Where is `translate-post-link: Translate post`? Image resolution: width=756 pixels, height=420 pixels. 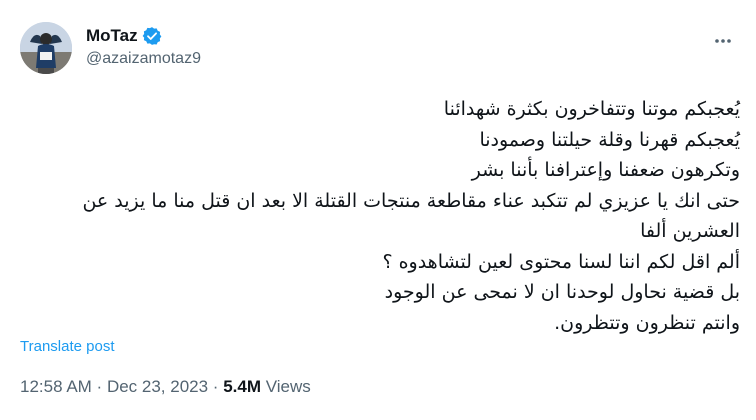
translate-post-link: Translate post is located at coordinates (67, 346).